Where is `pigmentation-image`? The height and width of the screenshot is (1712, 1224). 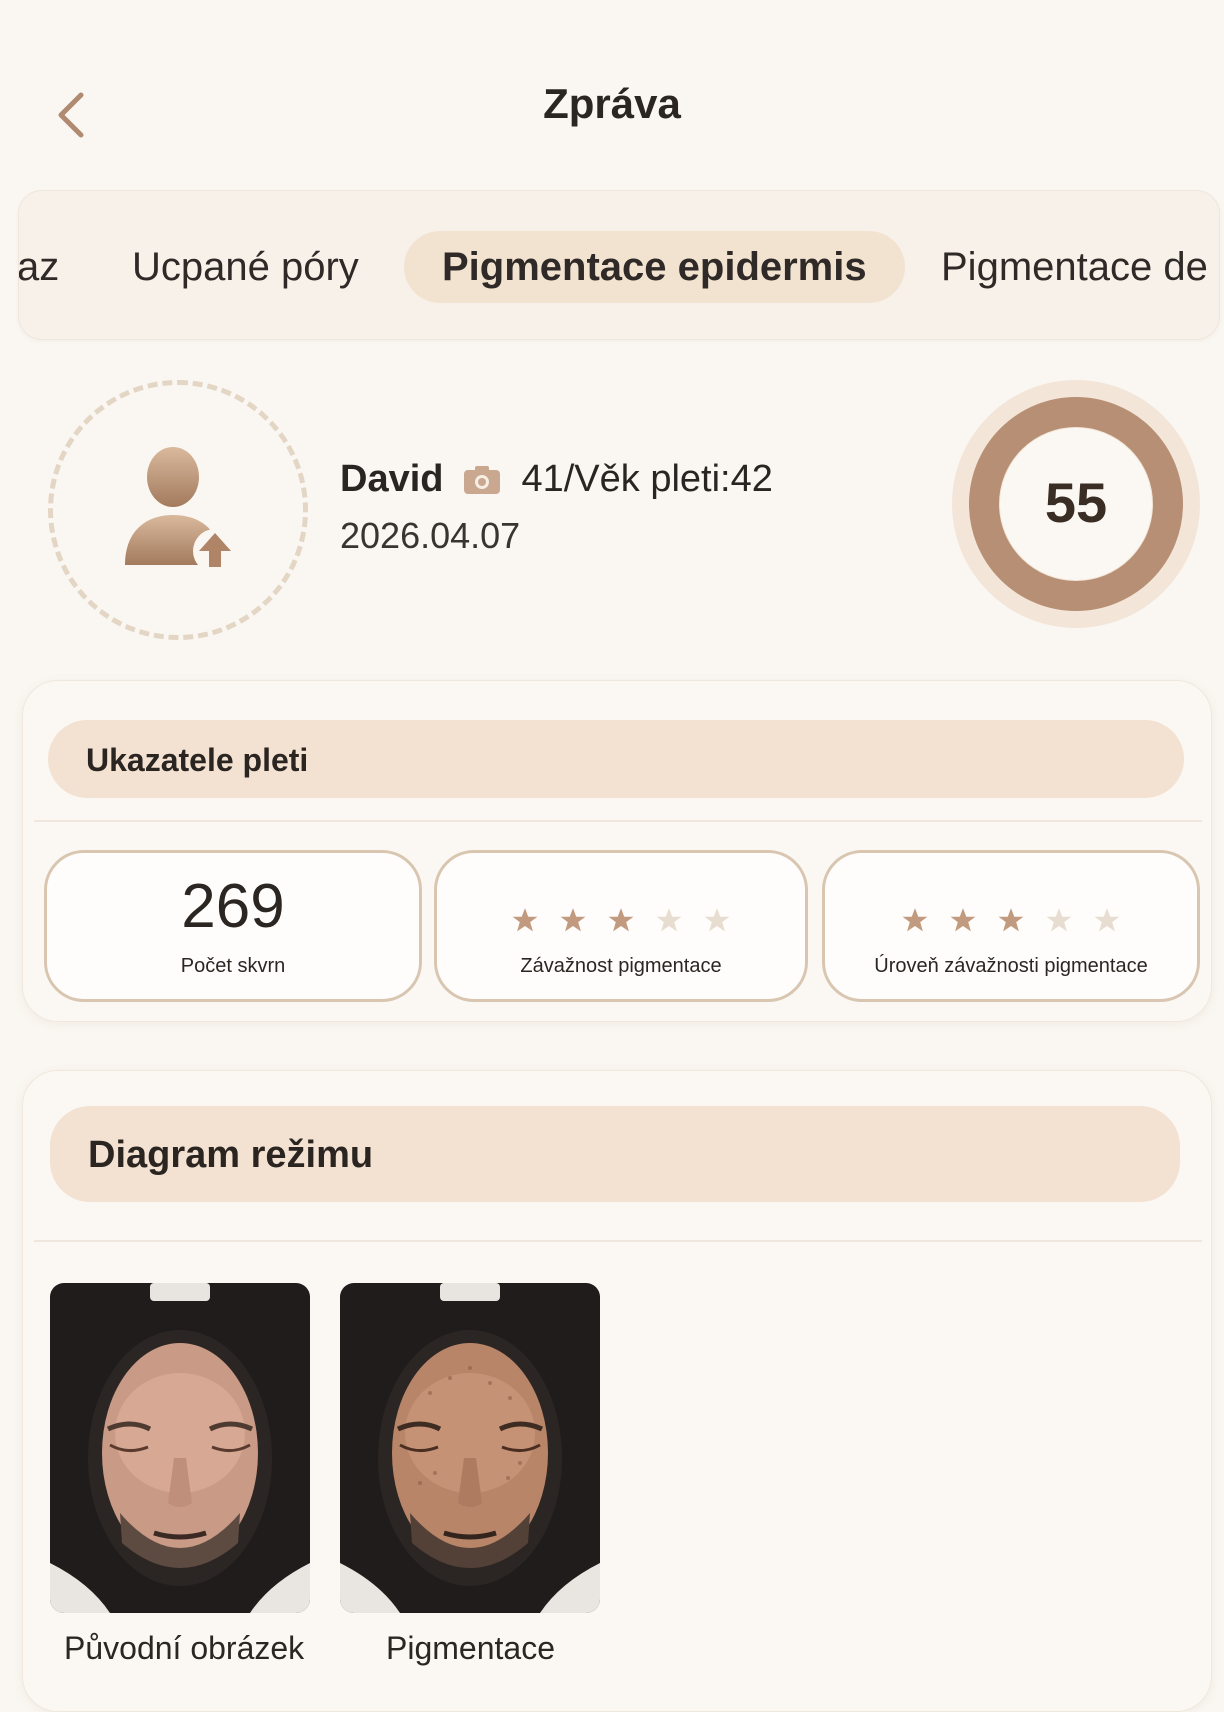 pigmentation-image is located at coordinates (470, 1448).